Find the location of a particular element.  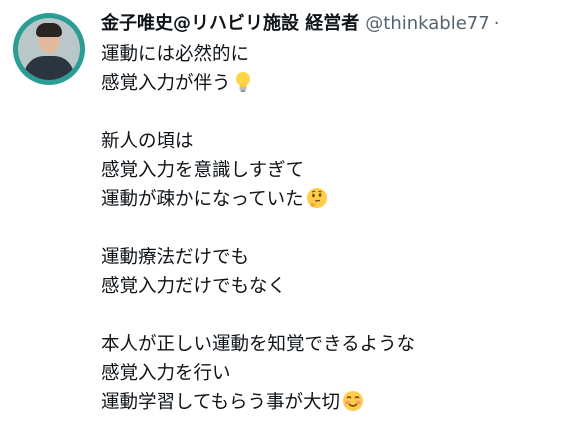

tweet-line: 運動学習してもらう事が大切 is located at coordinates (336, 402).